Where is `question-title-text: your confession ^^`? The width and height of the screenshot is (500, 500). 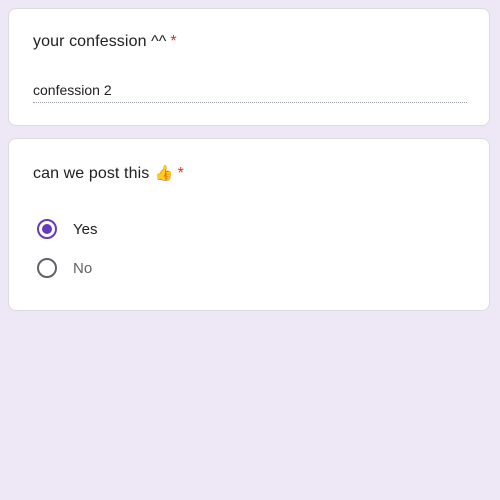 question-title-text: your confession ^^ is located at coordinates (100, 41).